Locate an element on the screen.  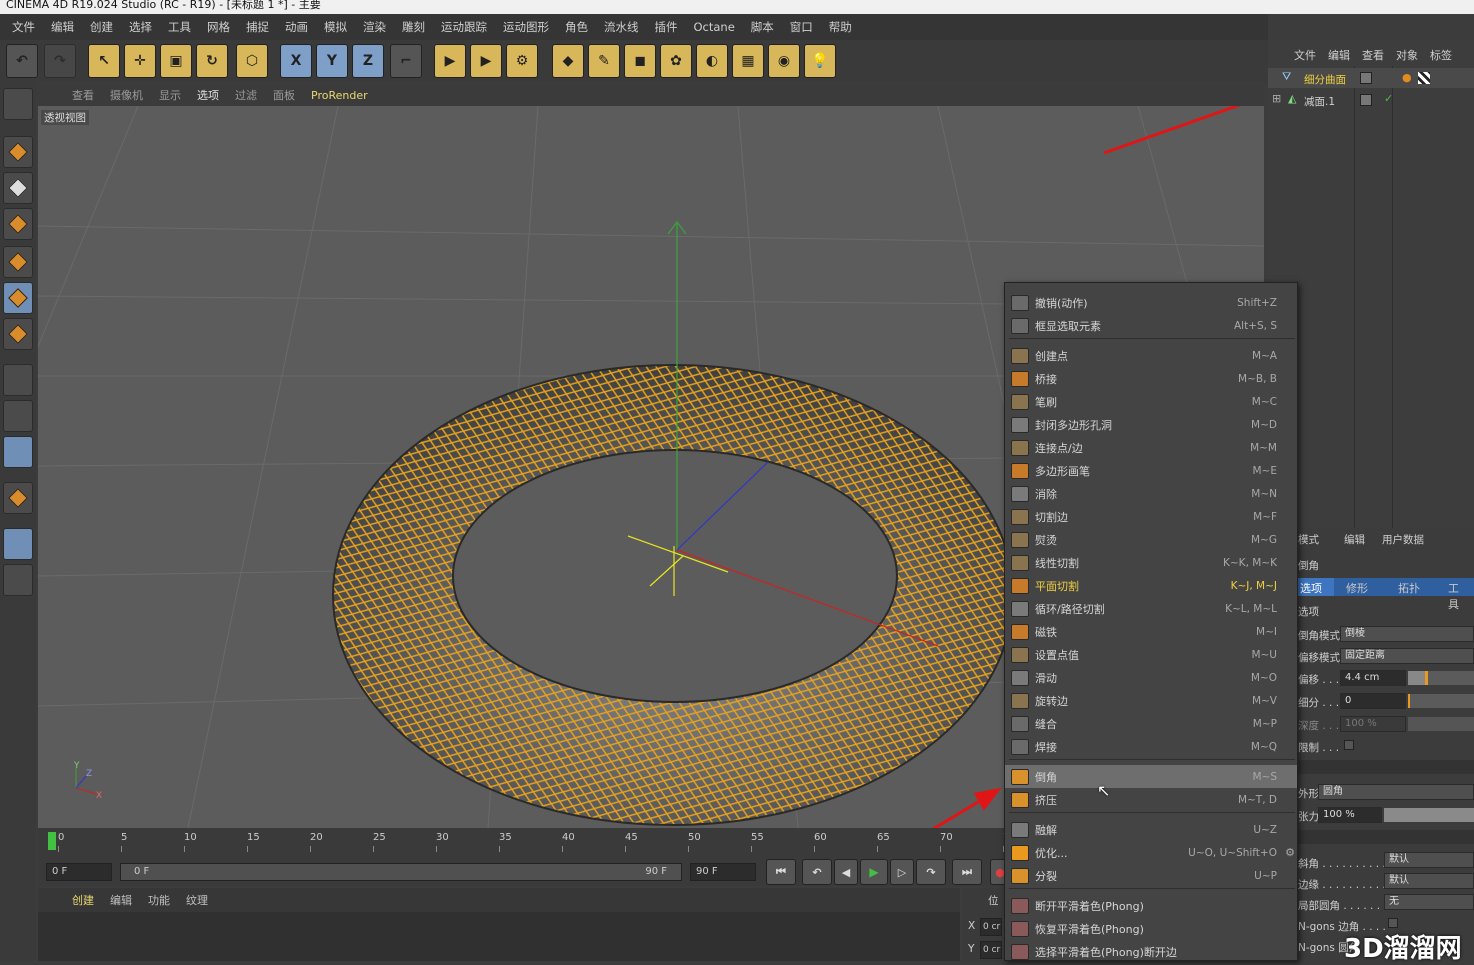
context-menu-item: 缝合 M~P is located at coordinates (1151, 723).